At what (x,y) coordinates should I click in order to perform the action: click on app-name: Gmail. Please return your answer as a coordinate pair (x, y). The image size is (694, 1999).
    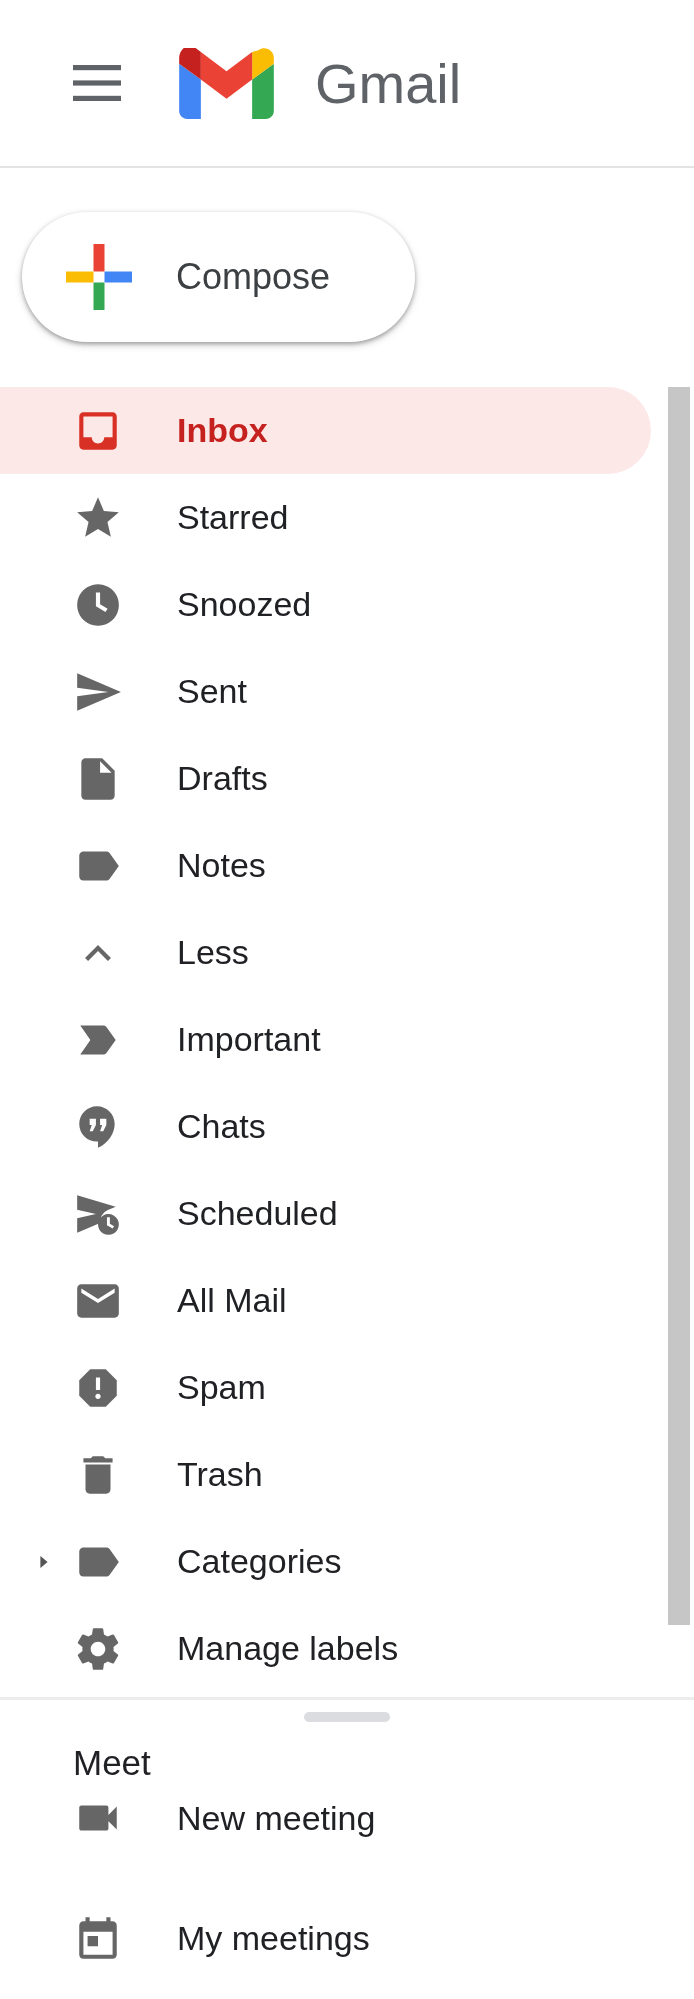
    Looking at the image, I should click on (388, 83).